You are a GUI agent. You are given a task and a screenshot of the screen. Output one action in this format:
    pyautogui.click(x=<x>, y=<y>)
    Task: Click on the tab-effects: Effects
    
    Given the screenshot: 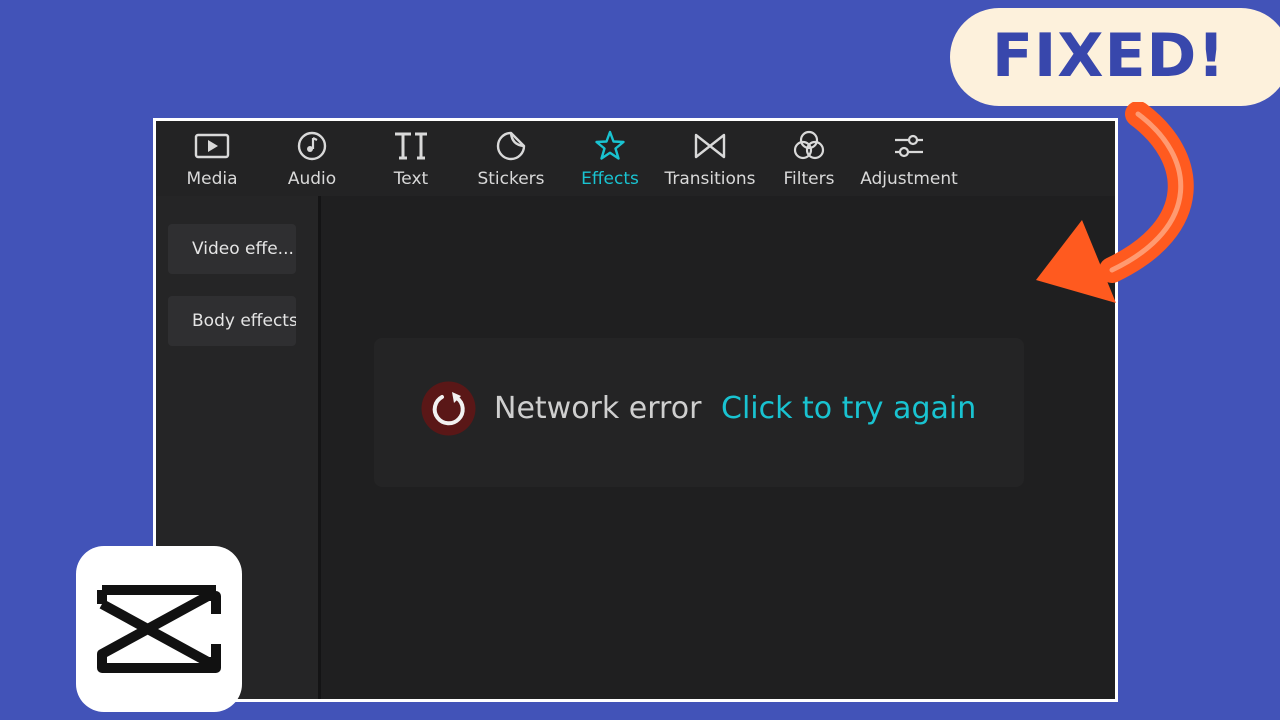 What is the action you would take?
    pyautogui.click(x=610, y=158)
    